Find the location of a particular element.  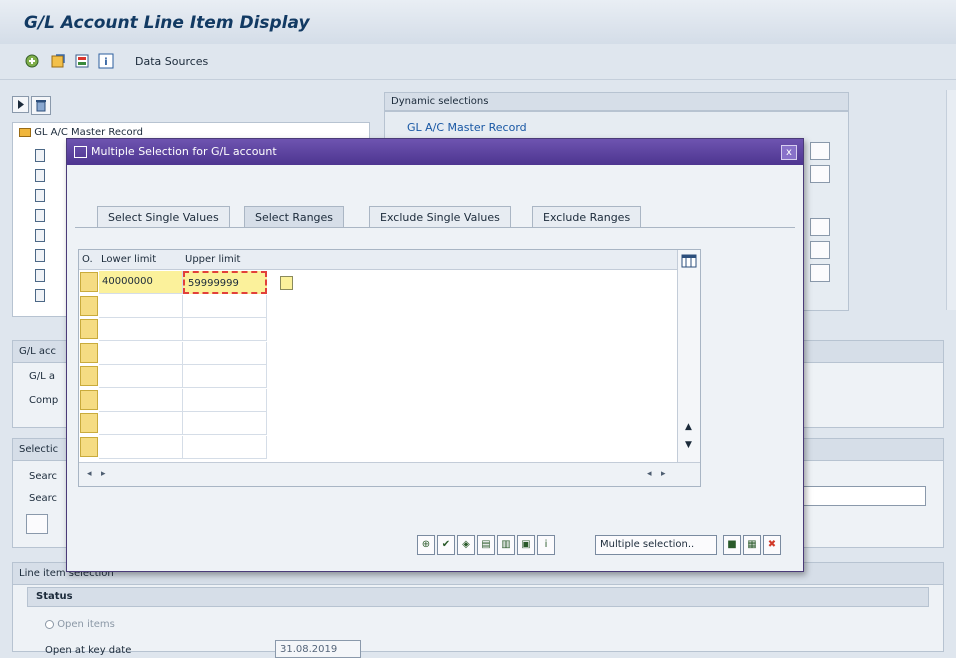

insert-line-button: ▤ is located at coordinates (486, 545).